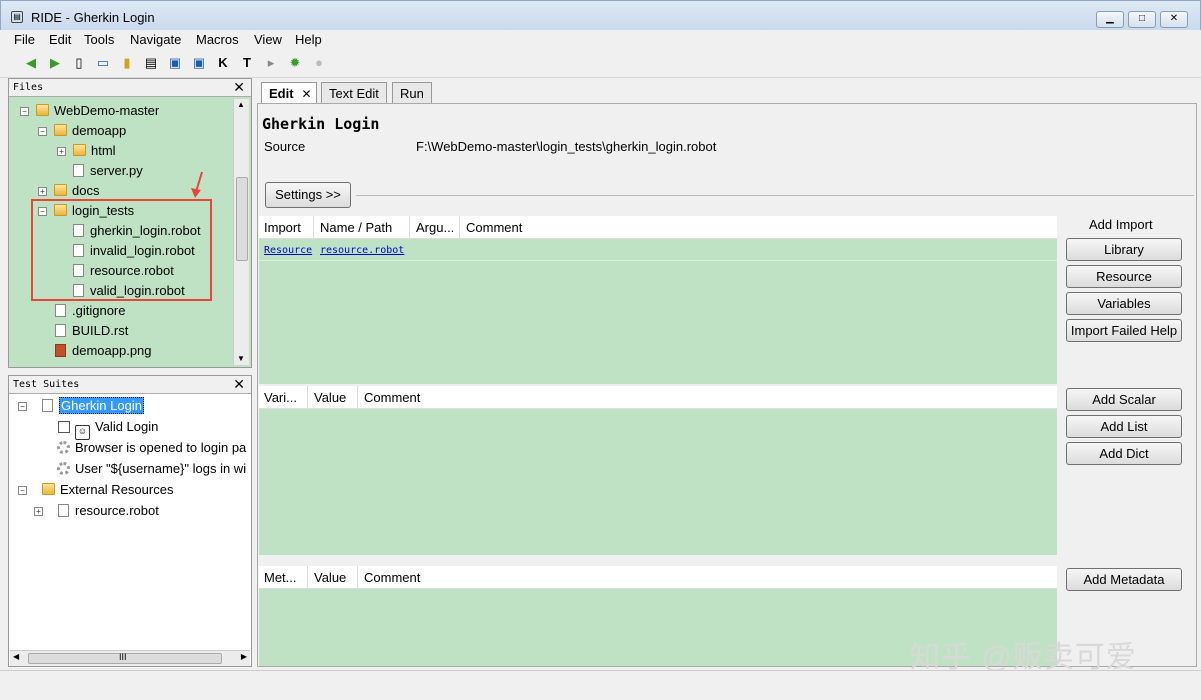  I want to click on keyword-item-browser-opened: Browser is opened to login pa, so click(151, 449).